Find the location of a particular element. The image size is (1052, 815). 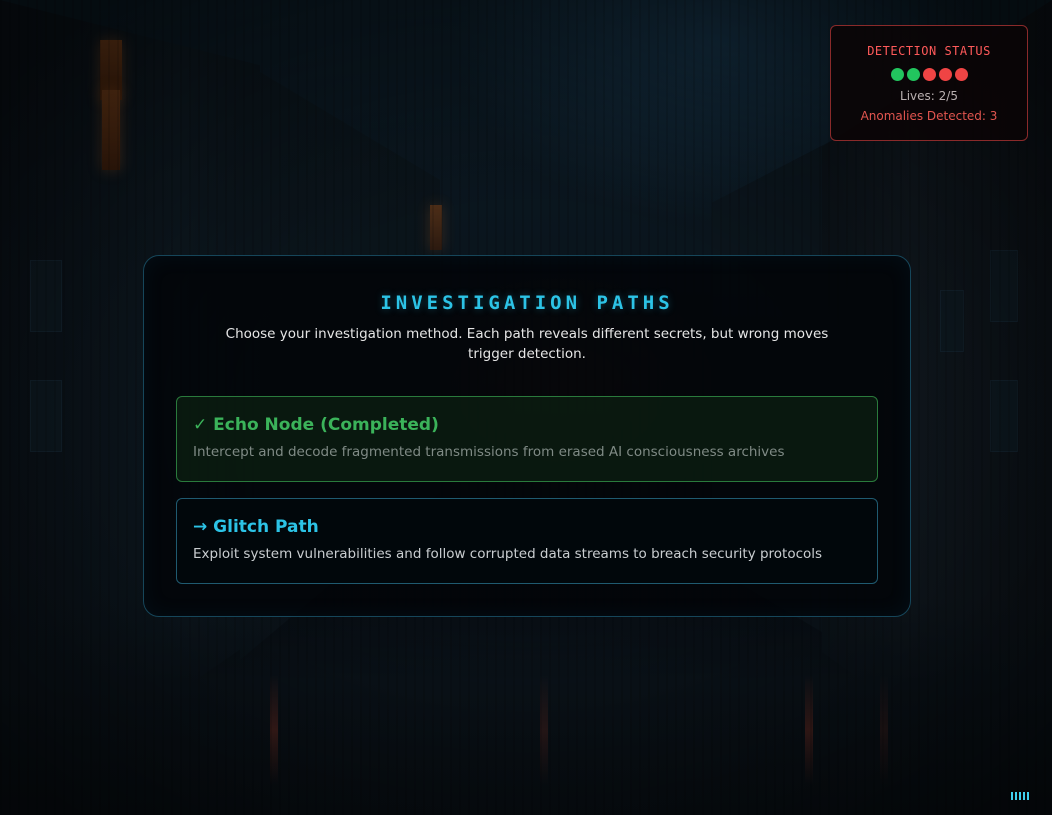

lives-indicator is located at coordinates (929, 75).